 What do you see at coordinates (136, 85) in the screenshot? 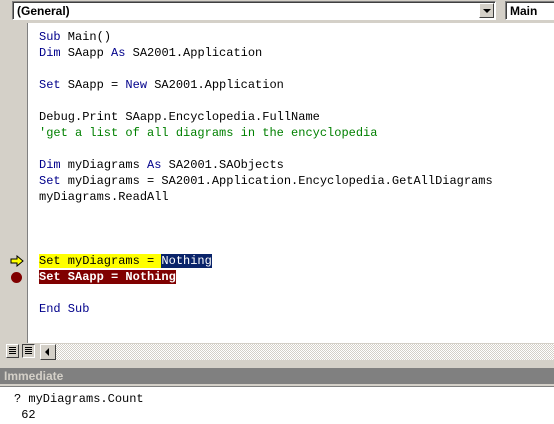
I see `keyword: New` at bounding box center [136, 85].